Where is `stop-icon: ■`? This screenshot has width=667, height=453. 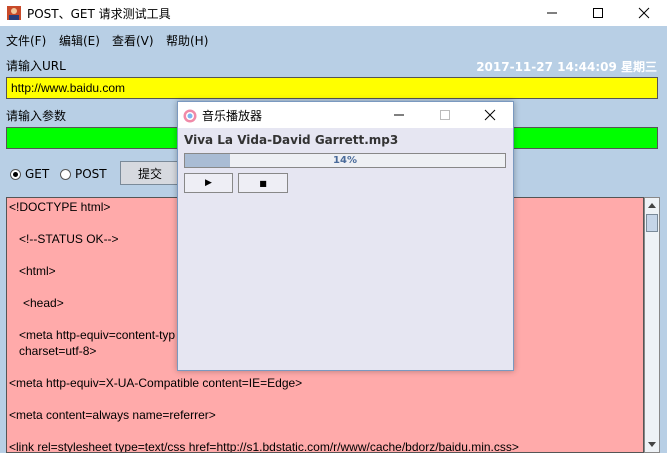
stop-icon: ■ is located at coordinates (263, 183).